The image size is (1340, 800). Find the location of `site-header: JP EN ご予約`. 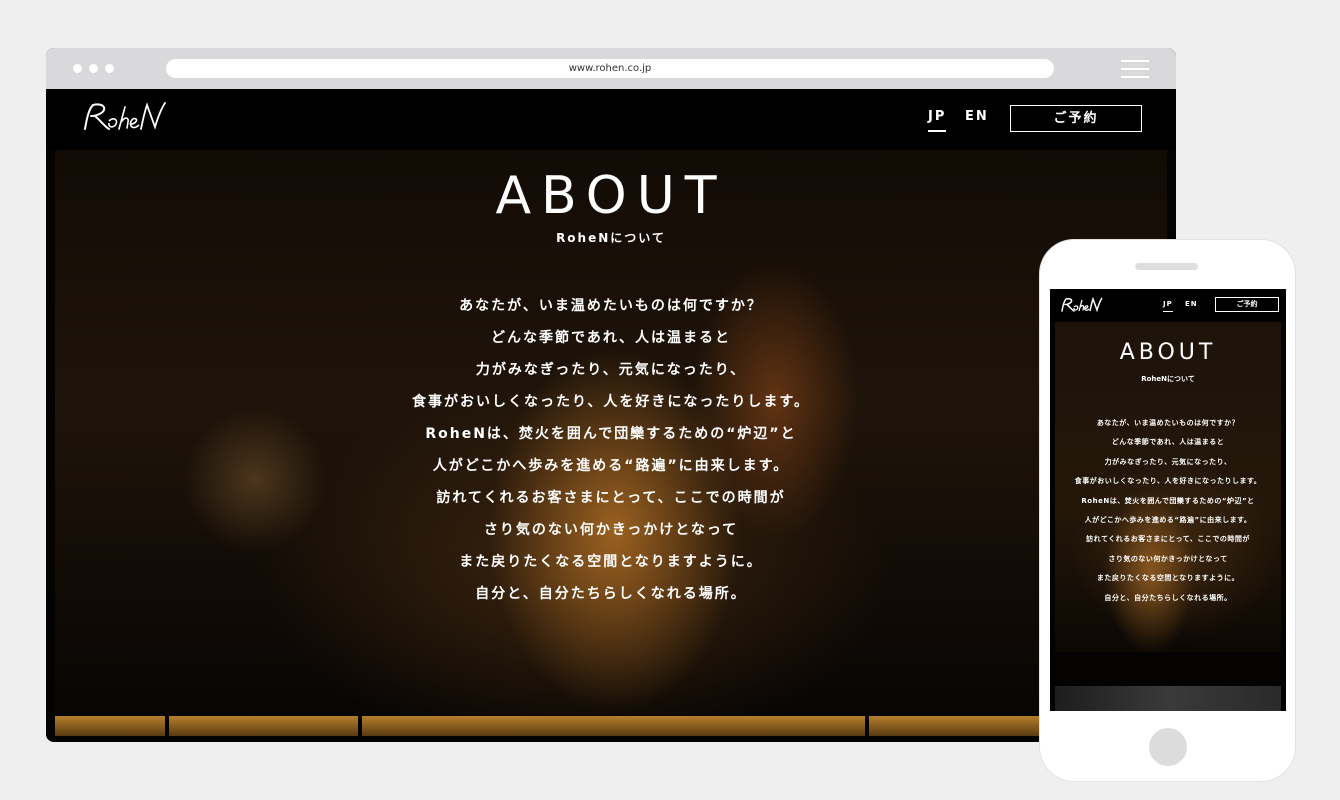

site-header: JP EN ご予約 is located at coordinates (611, 119).